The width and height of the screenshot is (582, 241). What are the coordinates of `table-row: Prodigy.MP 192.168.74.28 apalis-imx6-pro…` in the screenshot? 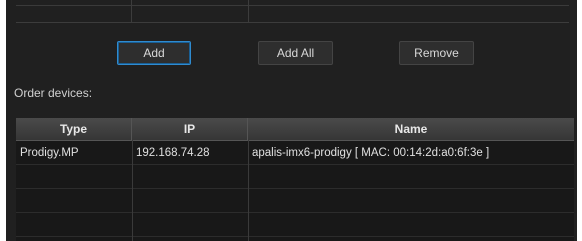 It's located at (295, 153).